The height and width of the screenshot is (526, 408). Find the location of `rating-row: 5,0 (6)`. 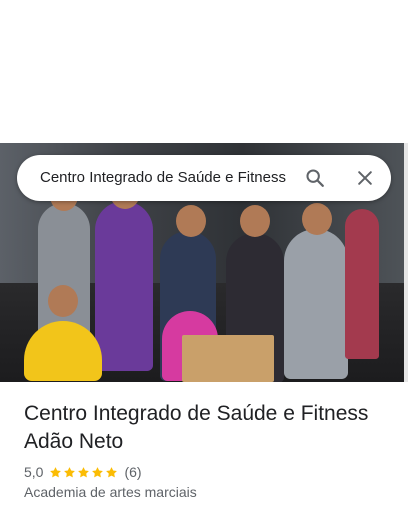

rating-row: 5,0 (6) is located at coordinates (83, 472).